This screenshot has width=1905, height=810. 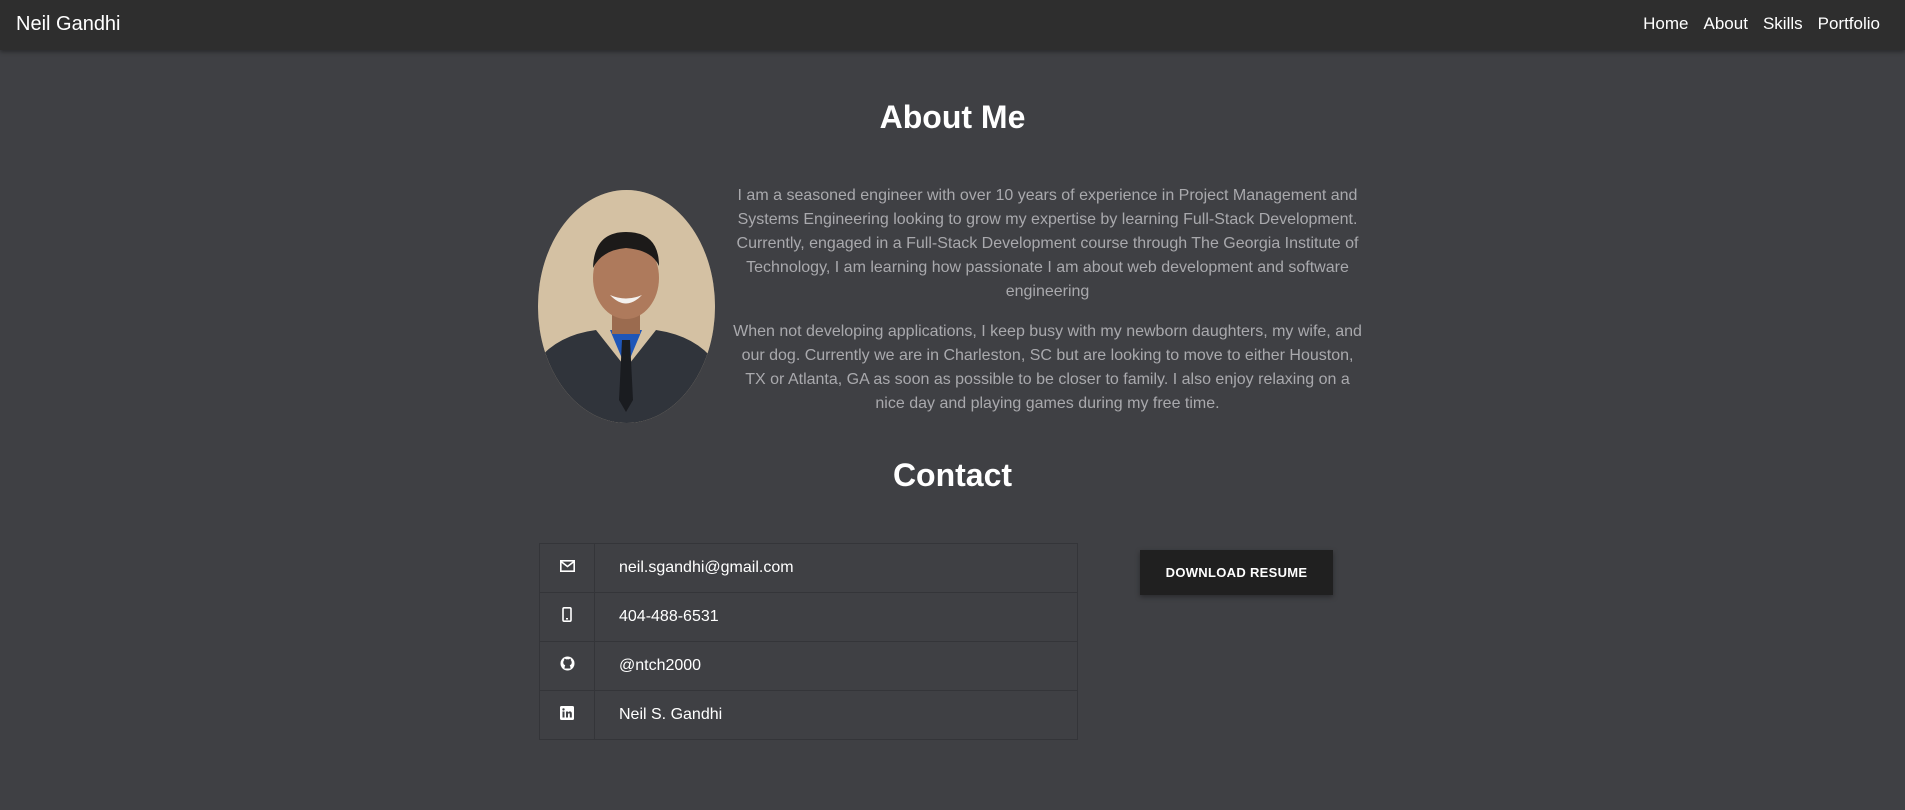 I want to click on contact-row-phone: 404-488-6531, so click(x=808, y=617).